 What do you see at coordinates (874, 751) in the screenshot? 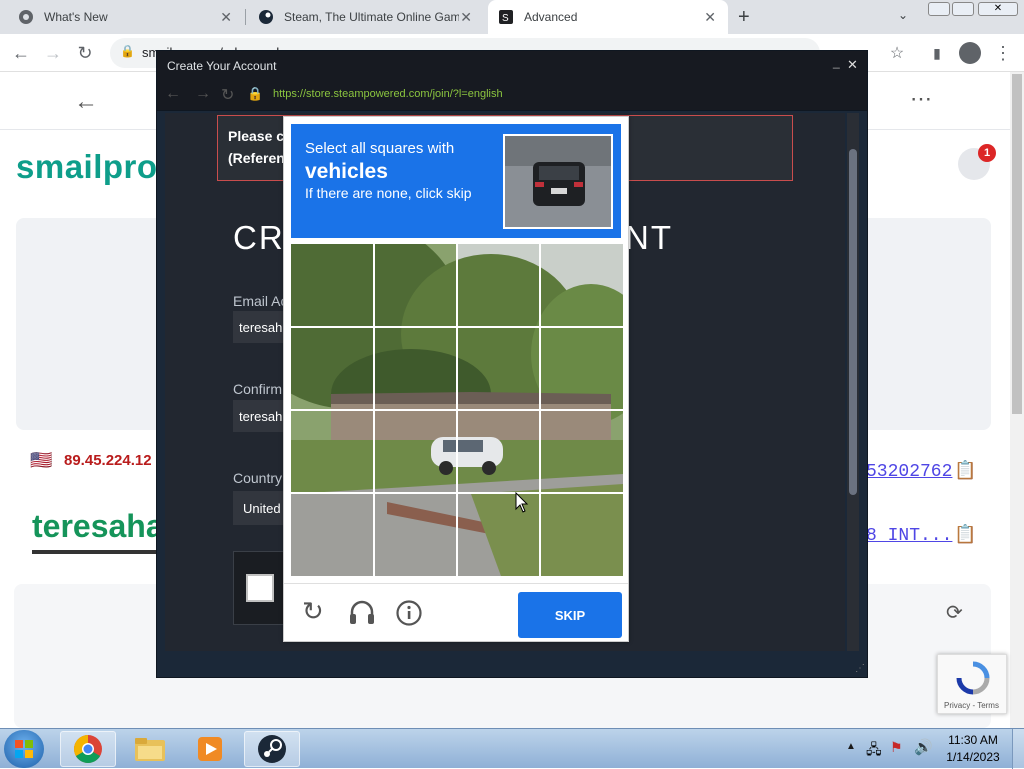
I see `network-icon: 🖧` at bounding box center [874, 751].